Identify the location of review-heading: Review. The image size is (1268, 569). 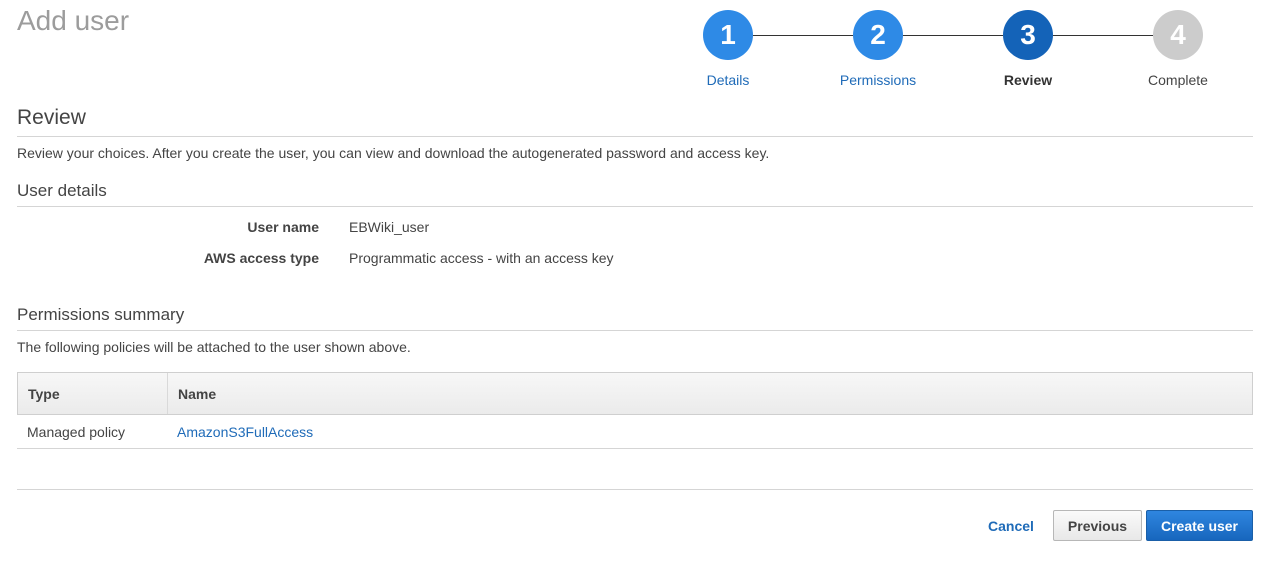
(51, 117).